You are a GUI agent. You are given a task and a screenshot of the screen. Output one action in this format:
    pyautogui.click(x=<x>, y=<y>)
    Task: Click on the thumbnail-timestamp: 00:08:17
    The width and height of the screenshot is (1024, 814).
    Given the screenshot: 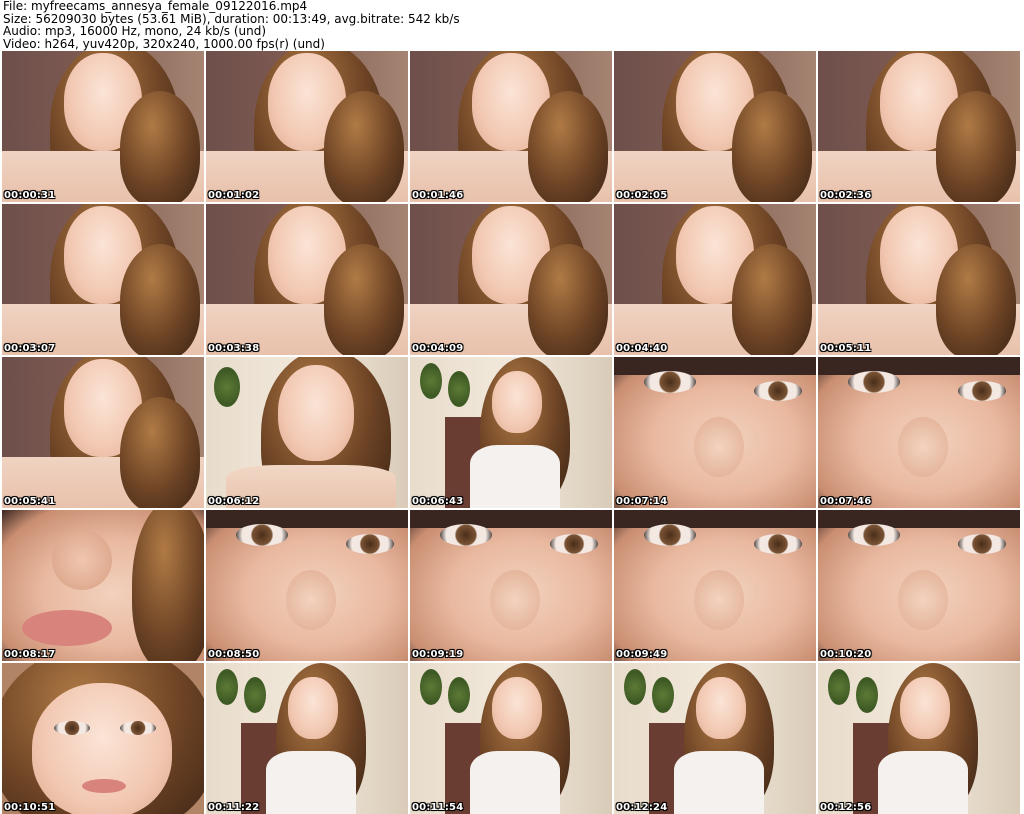 What is the action you would take?
    pyautogui.click(x=30, y=654)
    